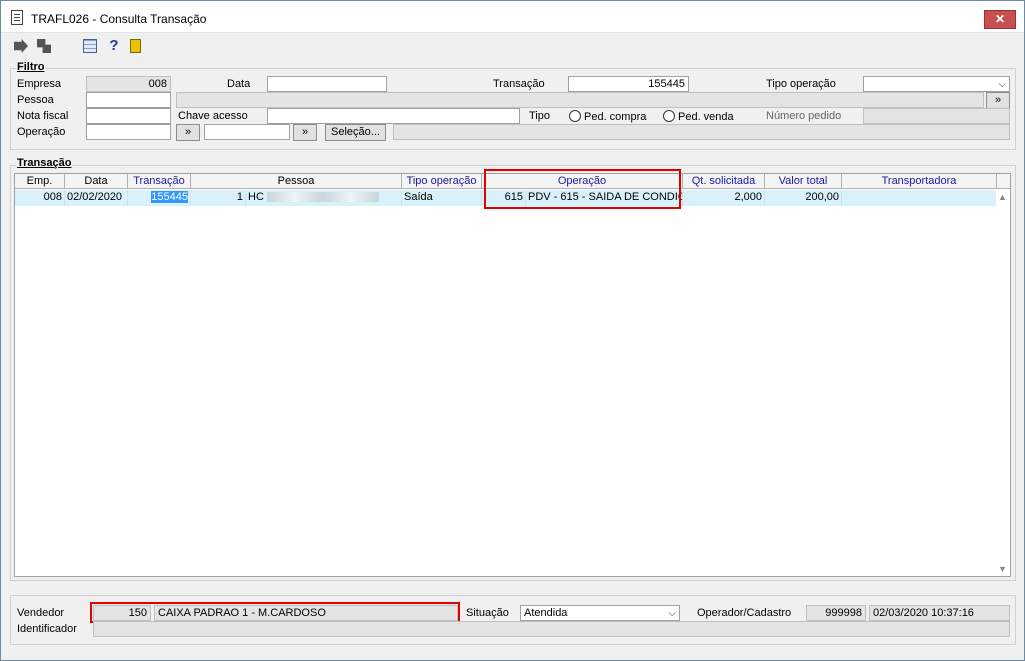 Image resolution: width=1025 pixels, height=661 pixels. Describe the element at coordinates (218, 198) in the screenshot. I see `cell-pessoa-code: 1` at that location.